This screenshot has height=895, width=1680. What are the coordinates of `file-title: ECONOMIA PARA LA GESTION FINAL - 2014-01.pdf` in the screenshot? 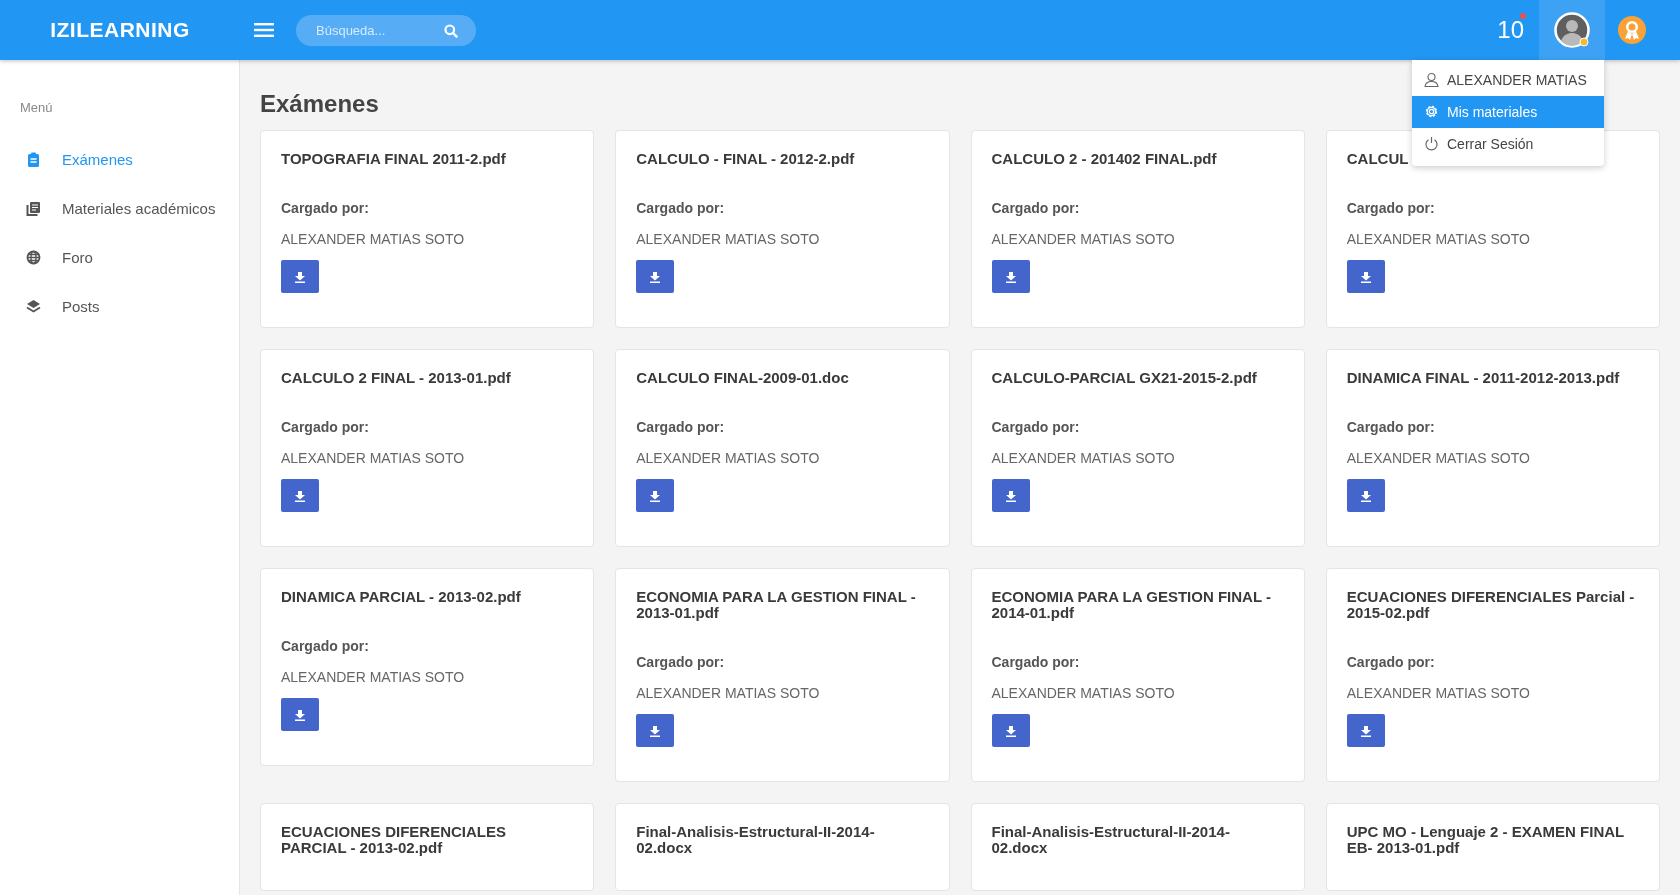 It's located at (1131, 605).